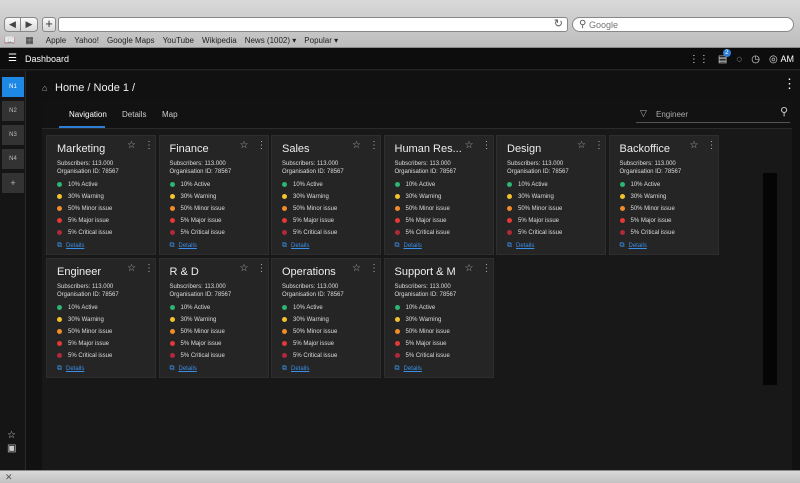 This screenshot has height=483, width=800. I want to click on browser-search-input, so click(689, 24).